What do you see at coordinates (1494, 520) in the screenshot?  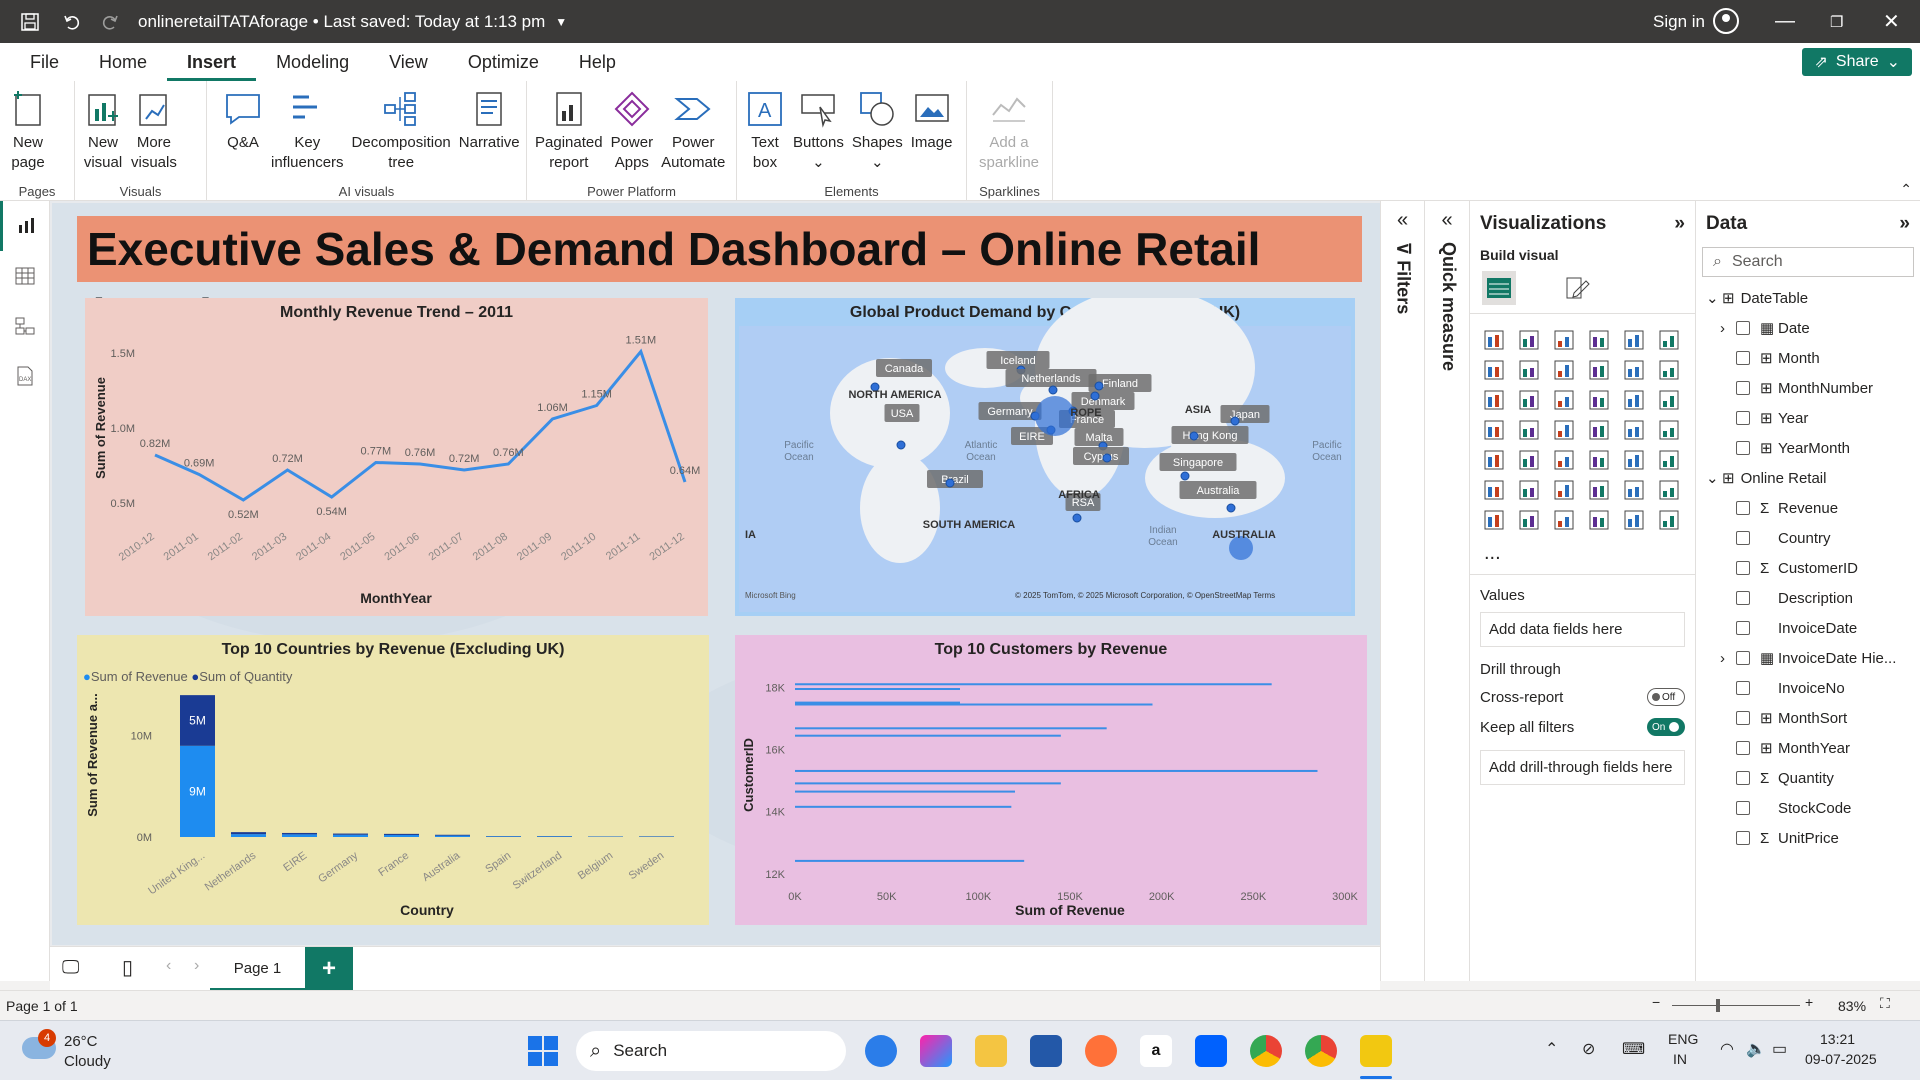 I see `paginated-visual-icon` at bounding box center [1494, 520].